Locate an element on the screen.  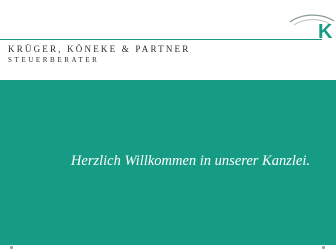
header-divider is located at coordinates (161, 39).